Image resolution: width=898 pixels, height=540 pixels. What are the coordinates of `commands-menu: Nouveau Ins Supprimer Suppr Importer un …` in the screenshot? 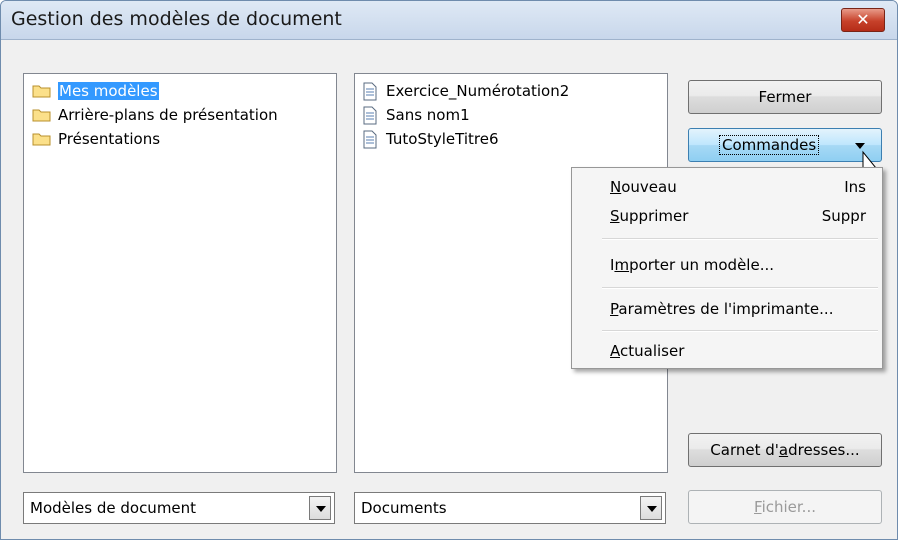 It's located at (727, 268).